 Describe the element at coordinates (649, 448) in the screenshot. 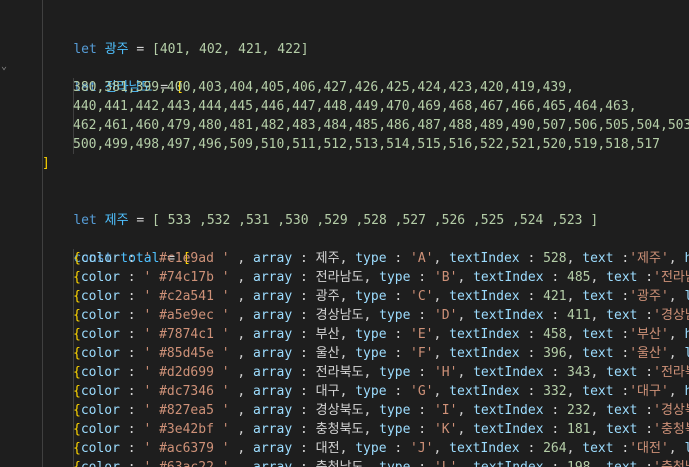

I see `text-string: '대전'` at that location.